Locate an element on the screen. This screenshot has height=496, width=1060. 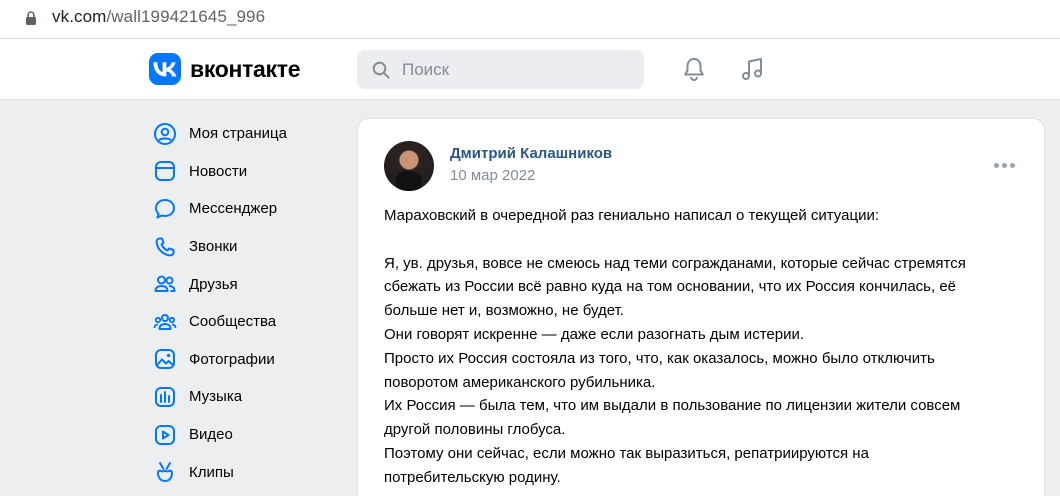
post-line: поворотом американского рубильника. is located at coordinates (520, 382).